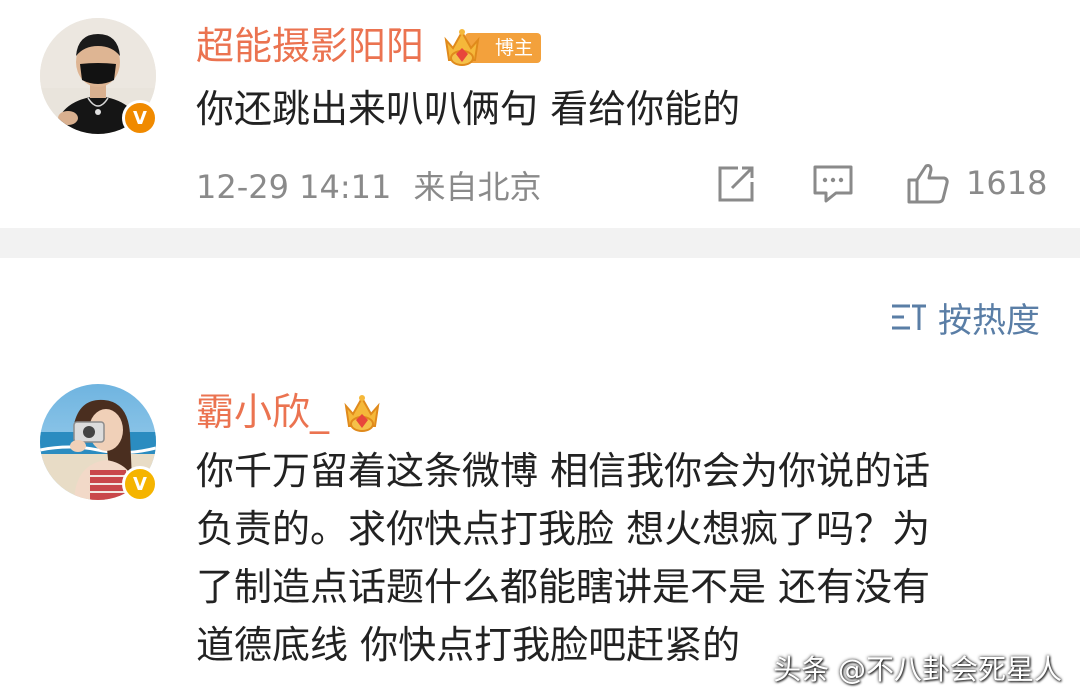 Image resolution: width=1080 pixels, height=698 pixels. Describe the element at coordinates (833, 184) in the screenshot. I see `comment-icon` at that location.